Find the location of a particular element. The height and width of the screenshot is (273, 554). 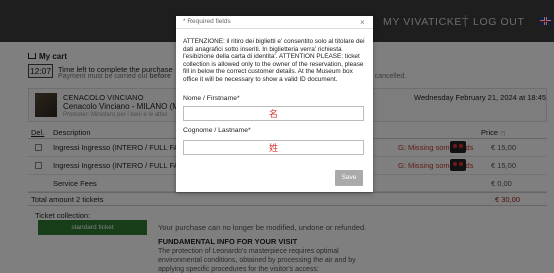

firstname-input is located at coordinates (273, 113).